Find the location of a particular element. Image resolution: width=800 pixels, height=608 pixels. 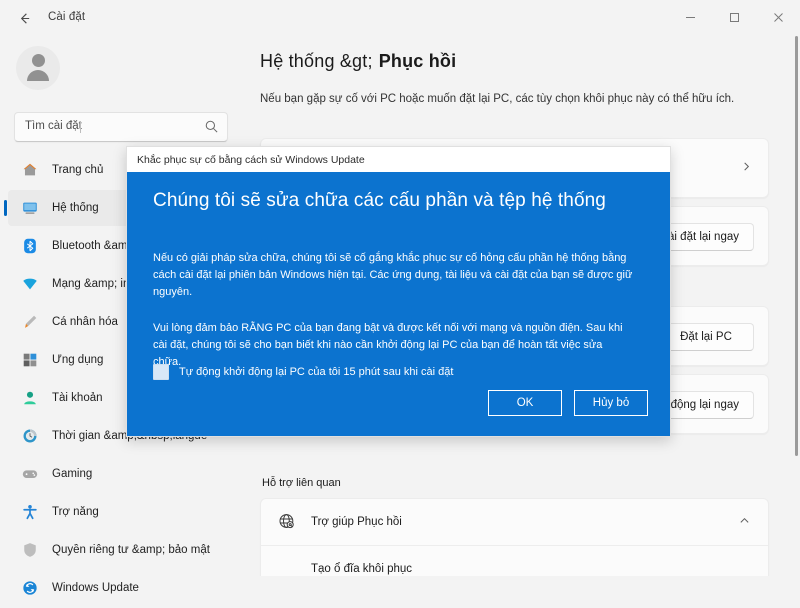

display-icon is located at coordinates (30, 208).